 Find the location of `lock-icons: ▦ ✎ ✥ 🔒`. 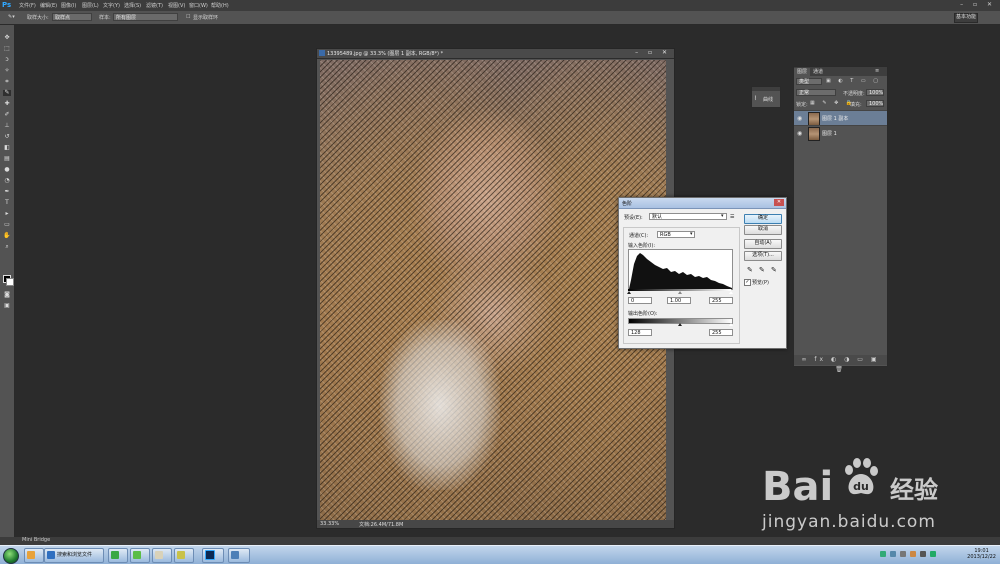

lock-icons: ▦ ✎ ✥ 🔒 is located at coordinates (832, 103).